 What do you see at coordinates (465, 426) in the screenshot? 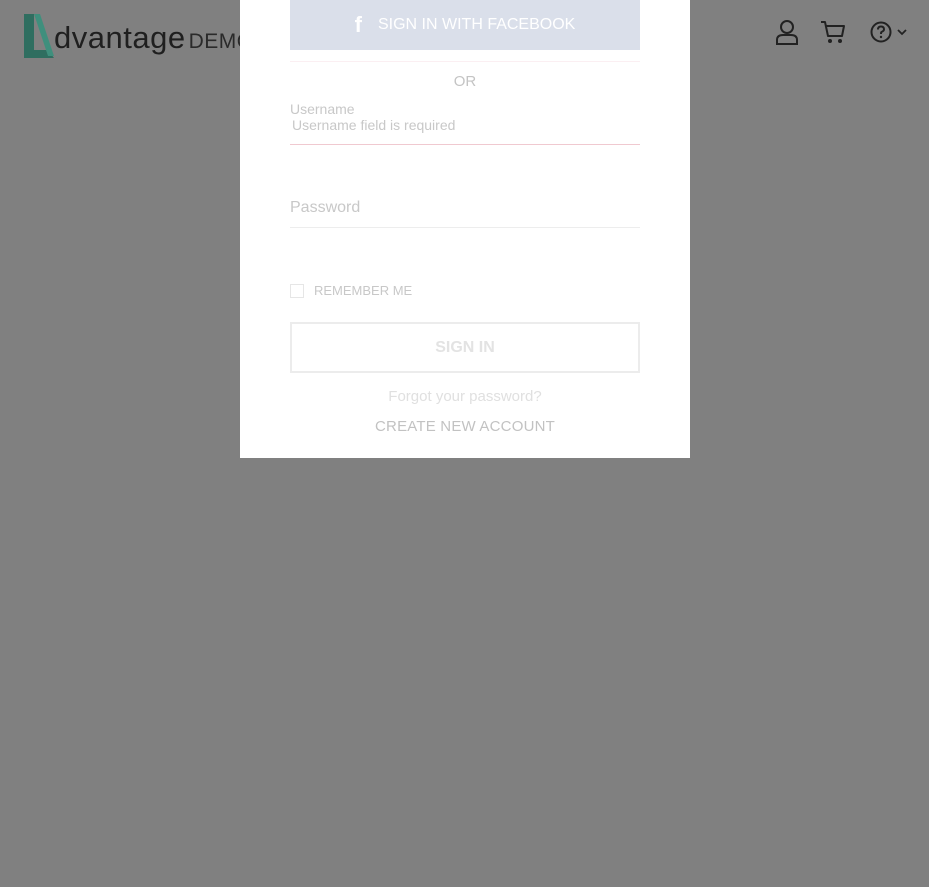
I see `create-account-link: CREATE NEW ACCOUNT` at bounding box center [465, 426].